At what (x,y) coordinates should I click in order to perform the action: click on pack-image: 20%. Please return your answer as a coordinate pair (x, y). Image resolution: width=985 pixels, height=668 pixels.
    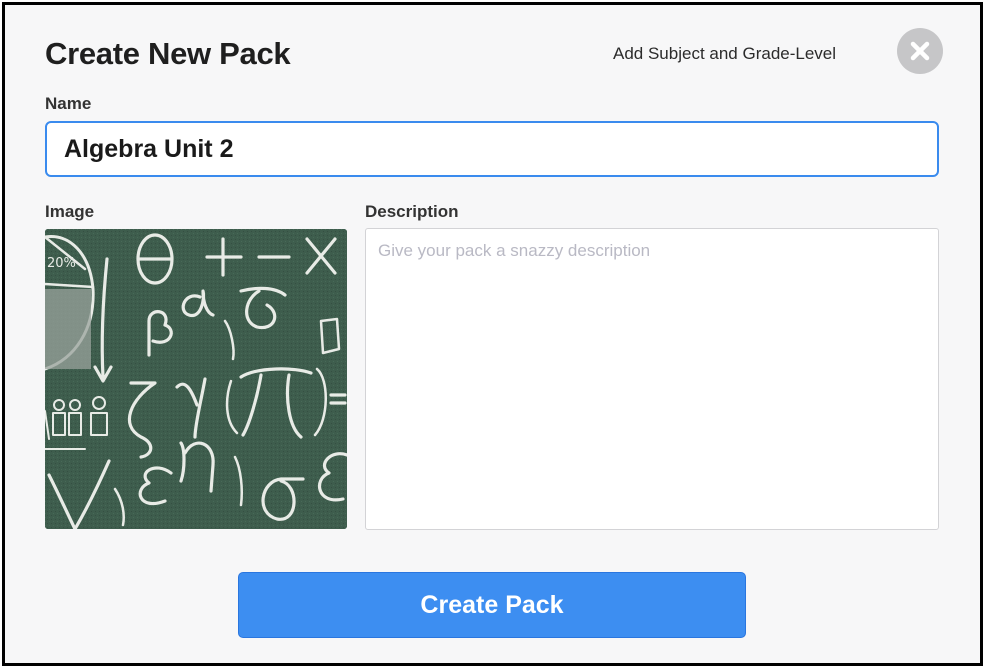
    Looking at the image, I should click on (196, 379).